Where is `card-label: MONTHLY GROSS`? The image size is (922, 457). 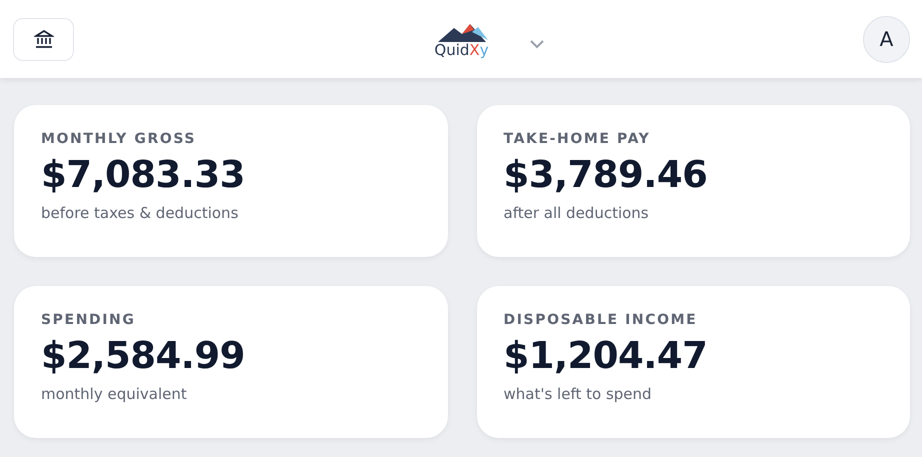
card-label: MONTHLY GROSS is located at coordinates (119, 139).